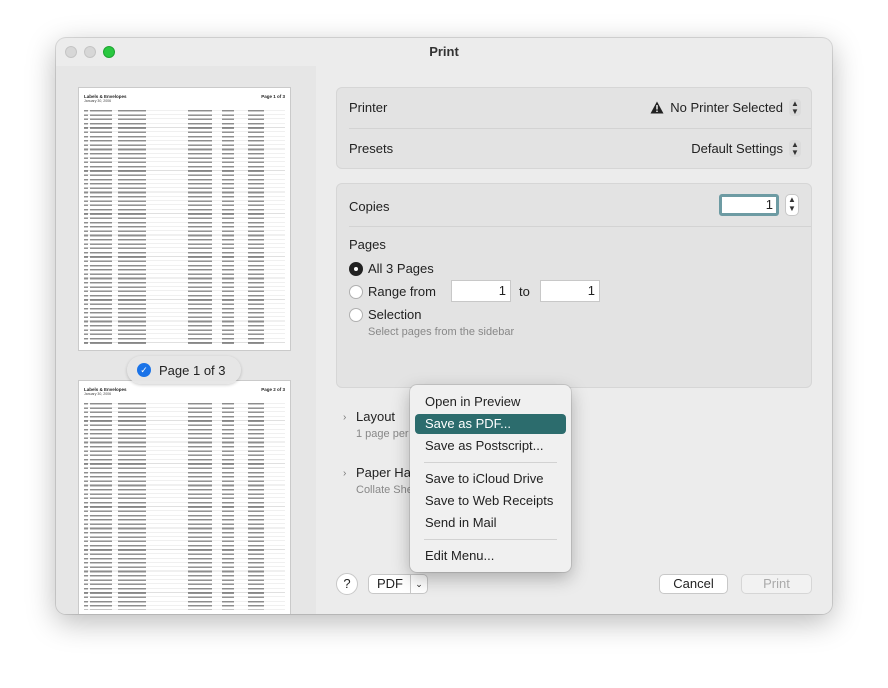 Image resolution: width=888 pixels, height=688 pixels. Describe the element at coordinates (384, 490) in the screenshot. I see `paper-handling-summary: Collate She` at that location.